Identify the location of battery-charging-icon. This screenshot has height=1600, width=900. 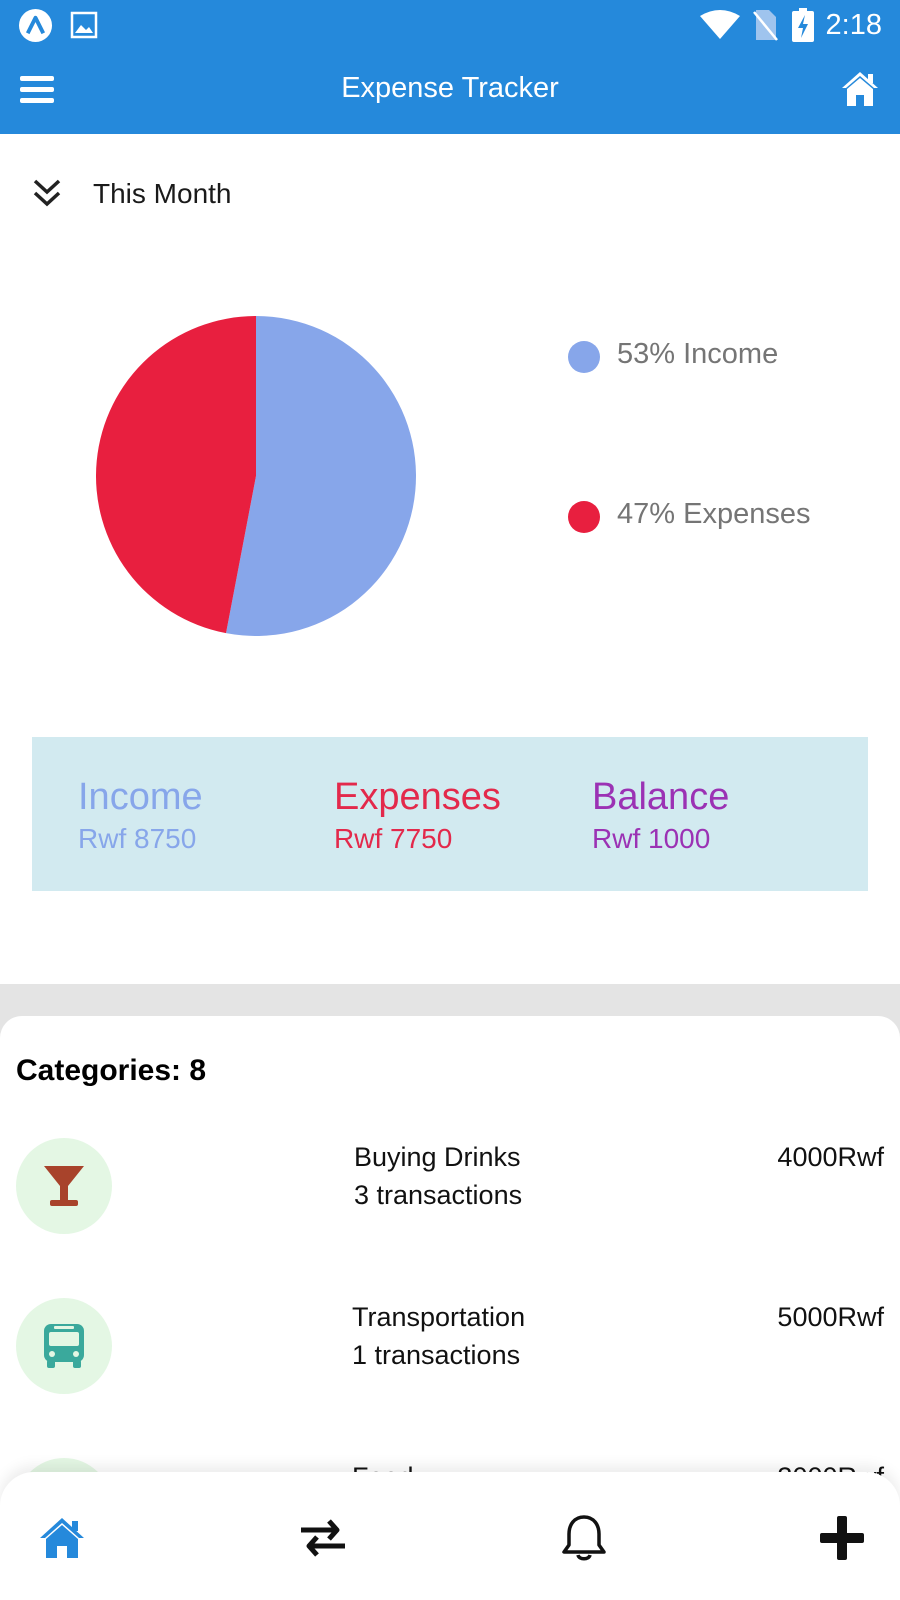
(803, 25).